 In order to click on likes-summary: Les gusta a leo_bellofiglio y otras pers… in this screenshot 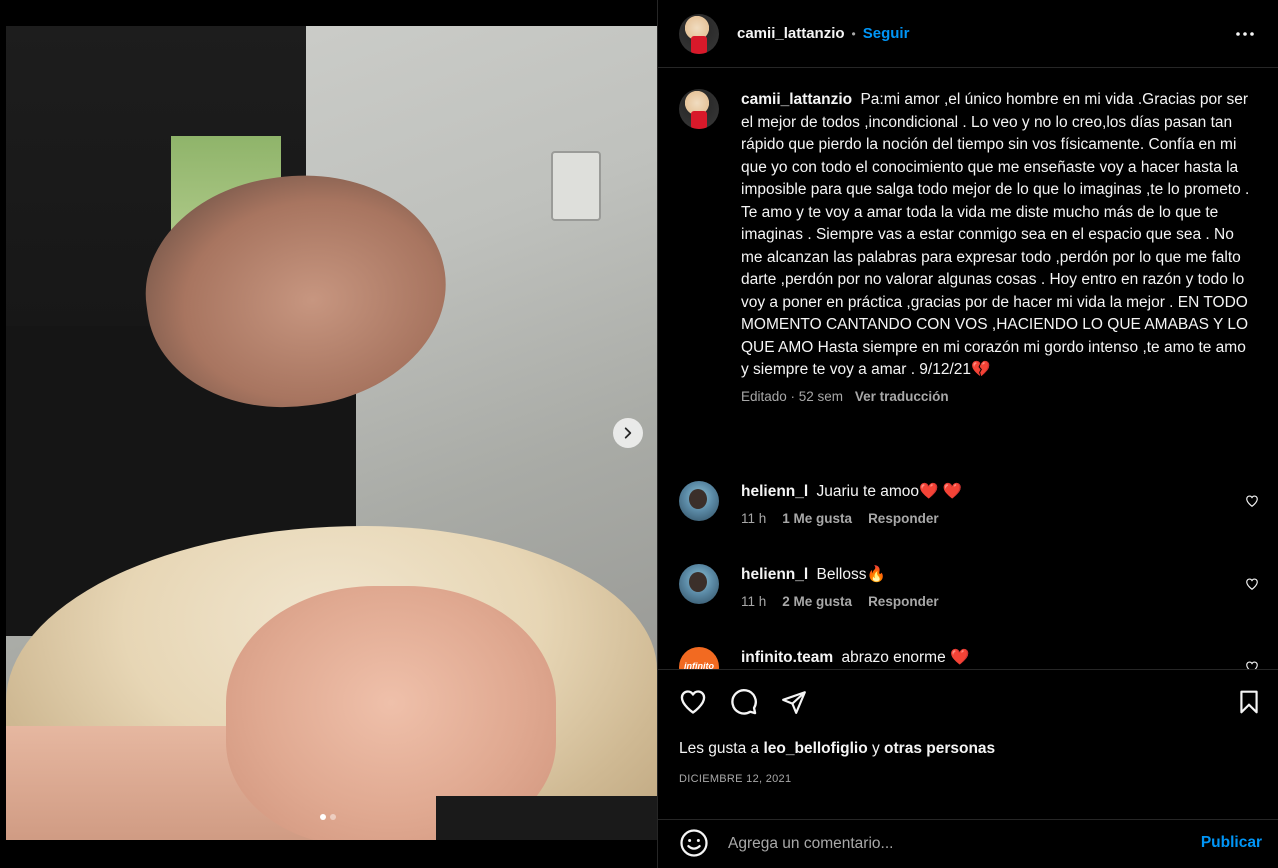, I will do `click(837, 749)`.